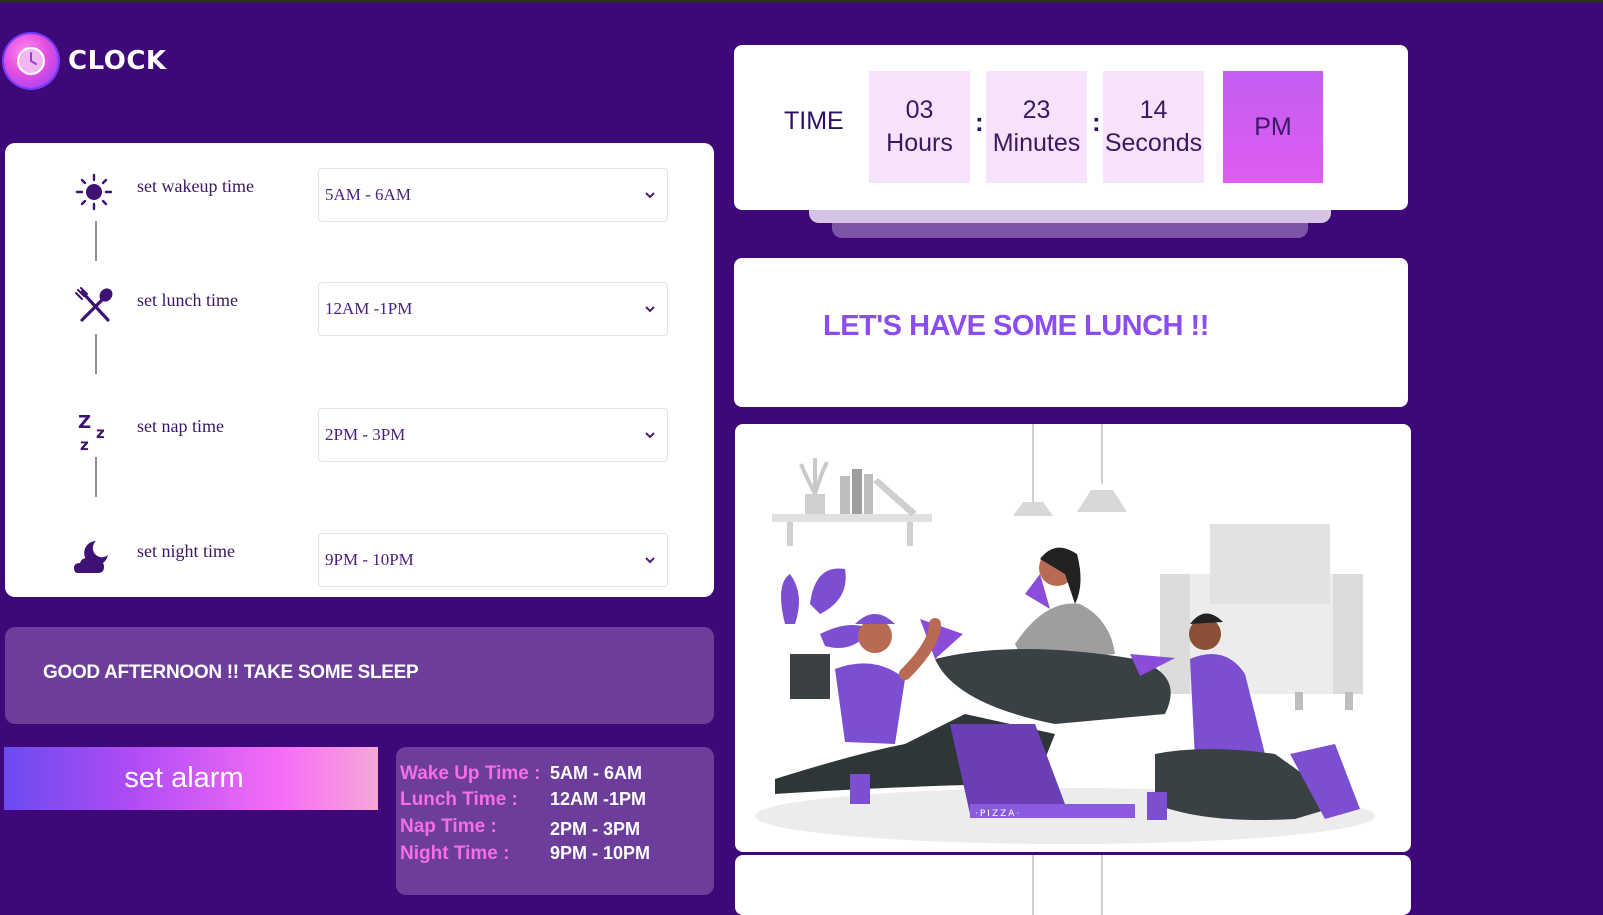 The height and width of the screenshot is (915, 1603). I want to click on sun-icon, so click(94, 192).